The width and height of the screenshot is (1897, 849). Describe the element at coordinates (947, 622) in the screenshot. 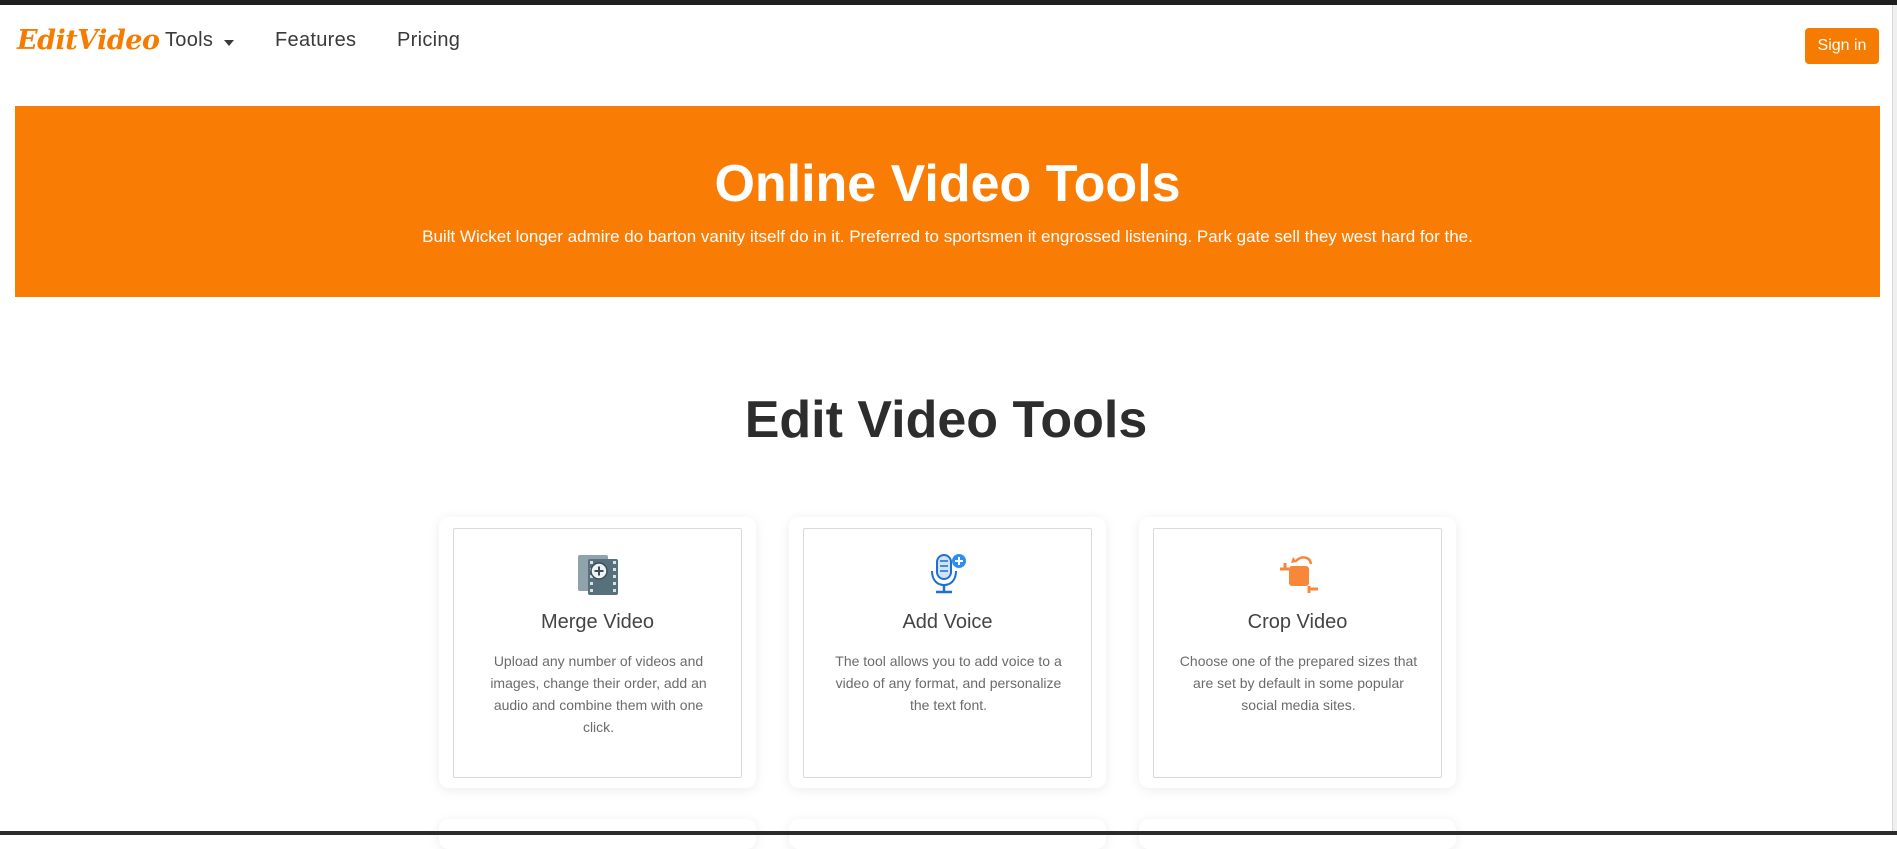

I see `card-title: Add Voice` at that location.